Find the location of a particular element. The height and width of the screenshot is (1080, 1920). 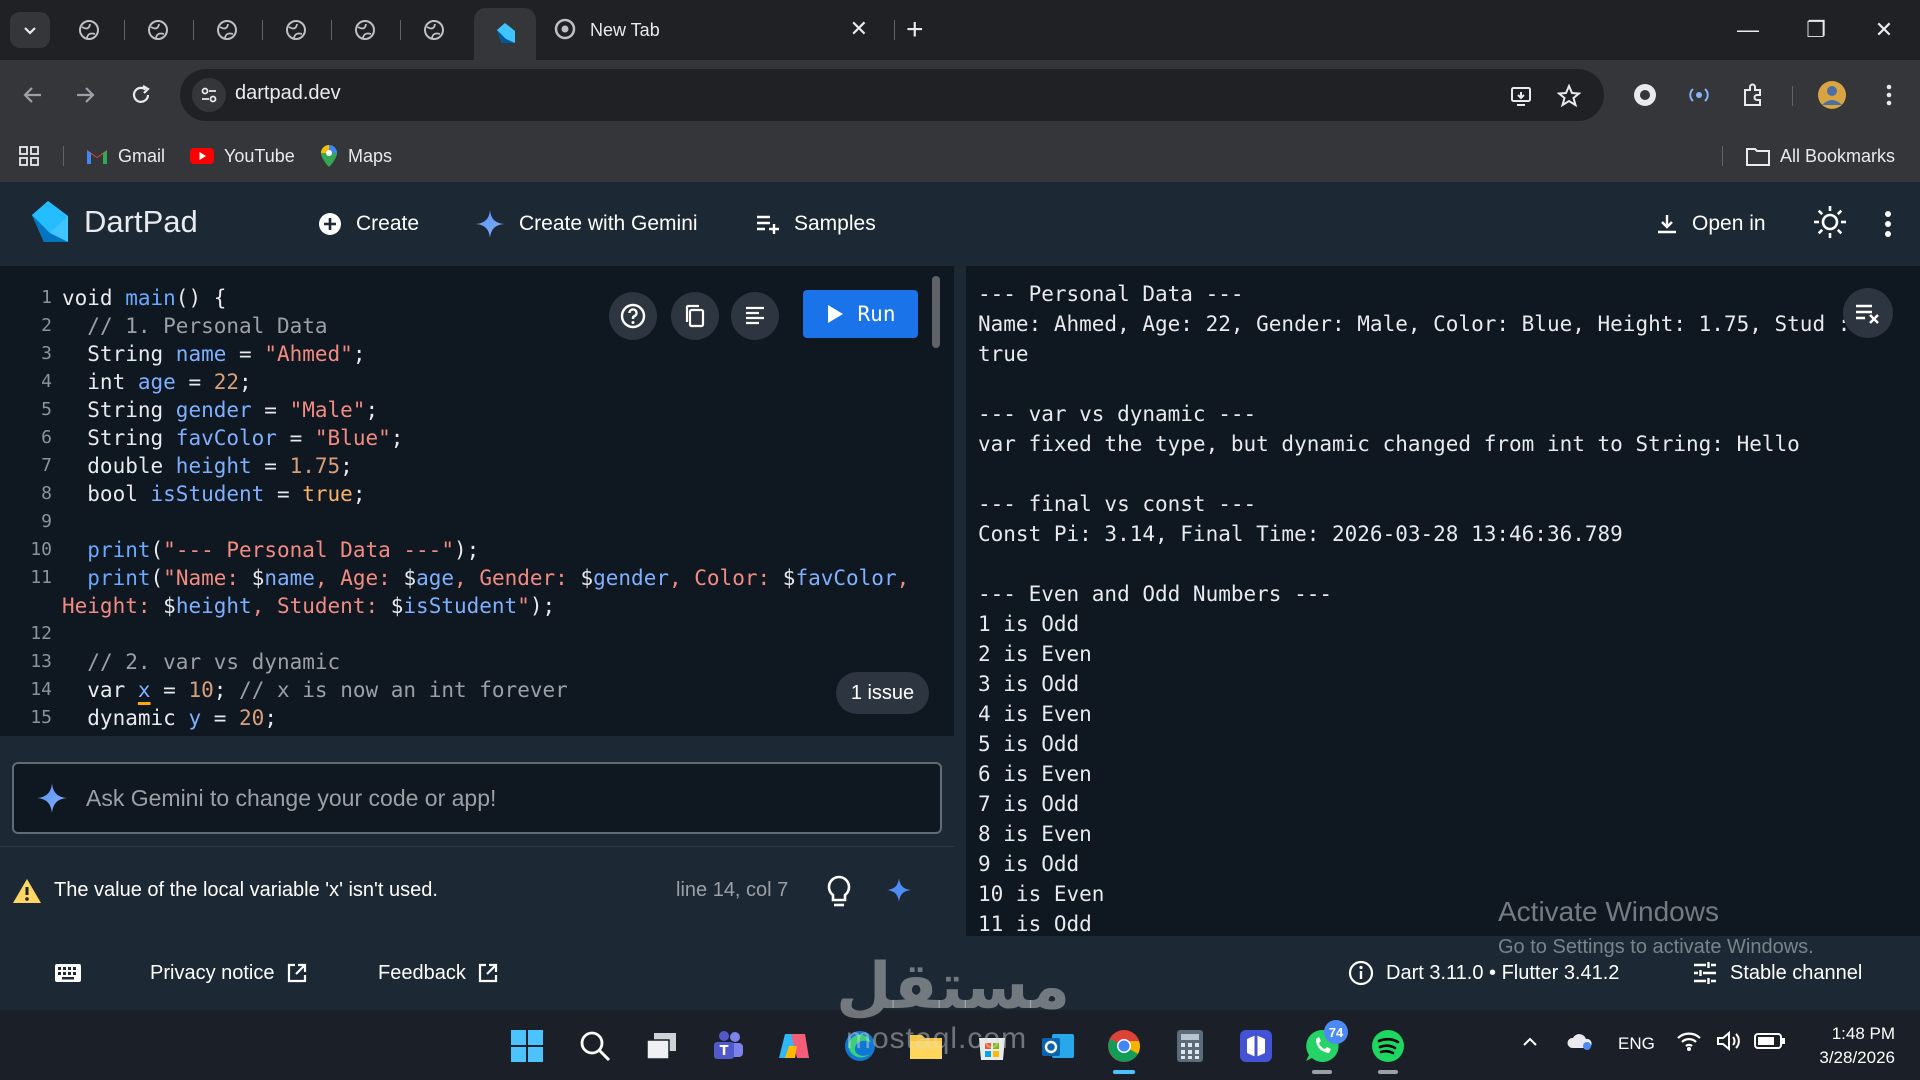

help-button is located at coordinates (633, 316).